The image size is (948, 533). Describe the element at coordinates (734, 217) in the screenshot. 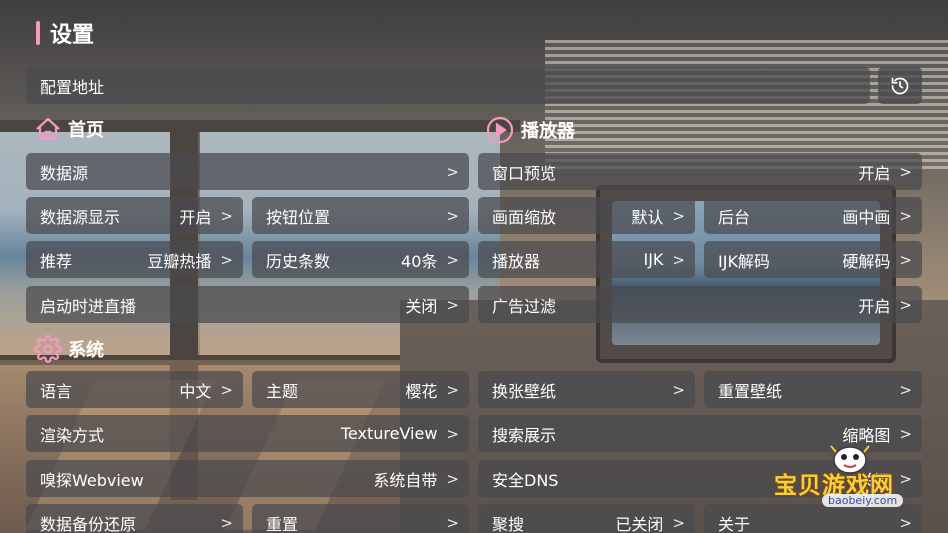

I see `background-play-label: 后台` at that location.